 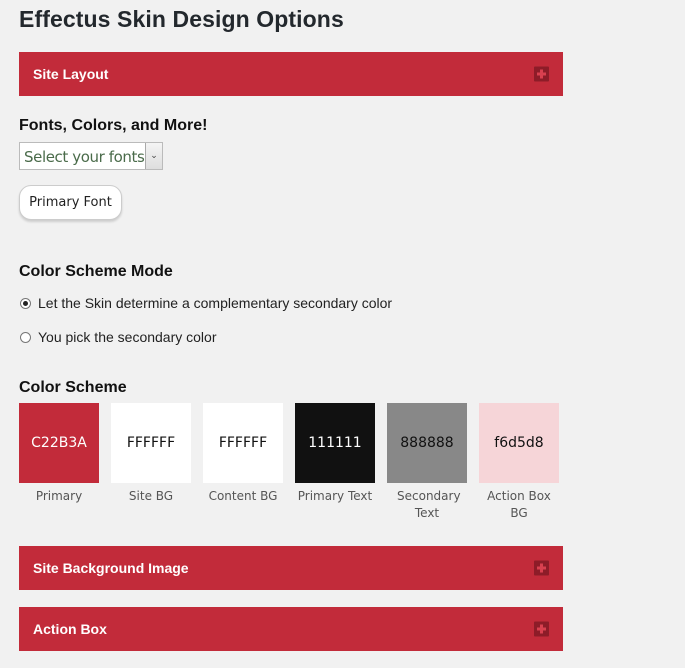 I want to click on swatch-secondary-text: 888888, so click(x=427, y=443).